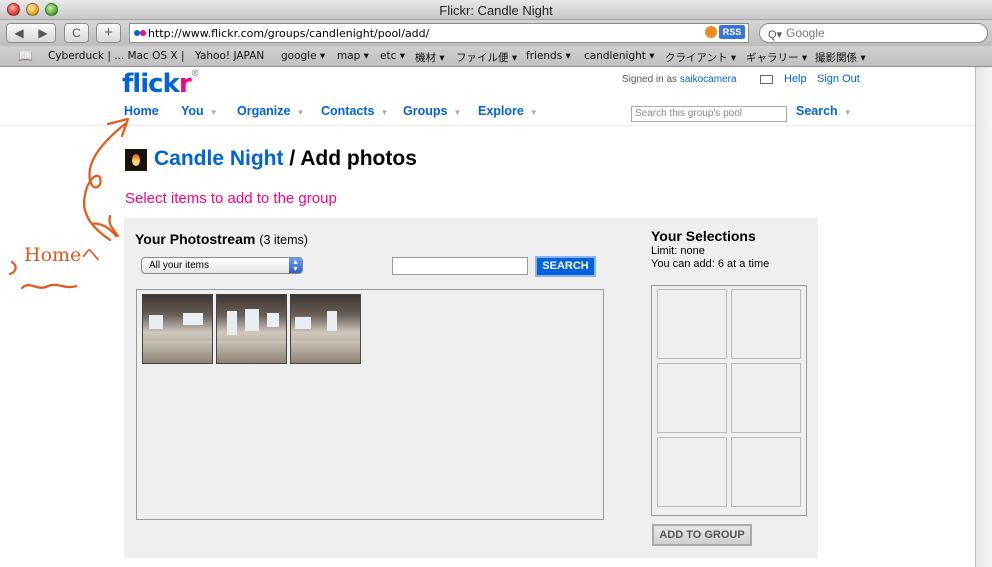  What do you see at coordinates (487, 125) in the screenshot?
I see `header-divider` at bounding box center [487, 125].